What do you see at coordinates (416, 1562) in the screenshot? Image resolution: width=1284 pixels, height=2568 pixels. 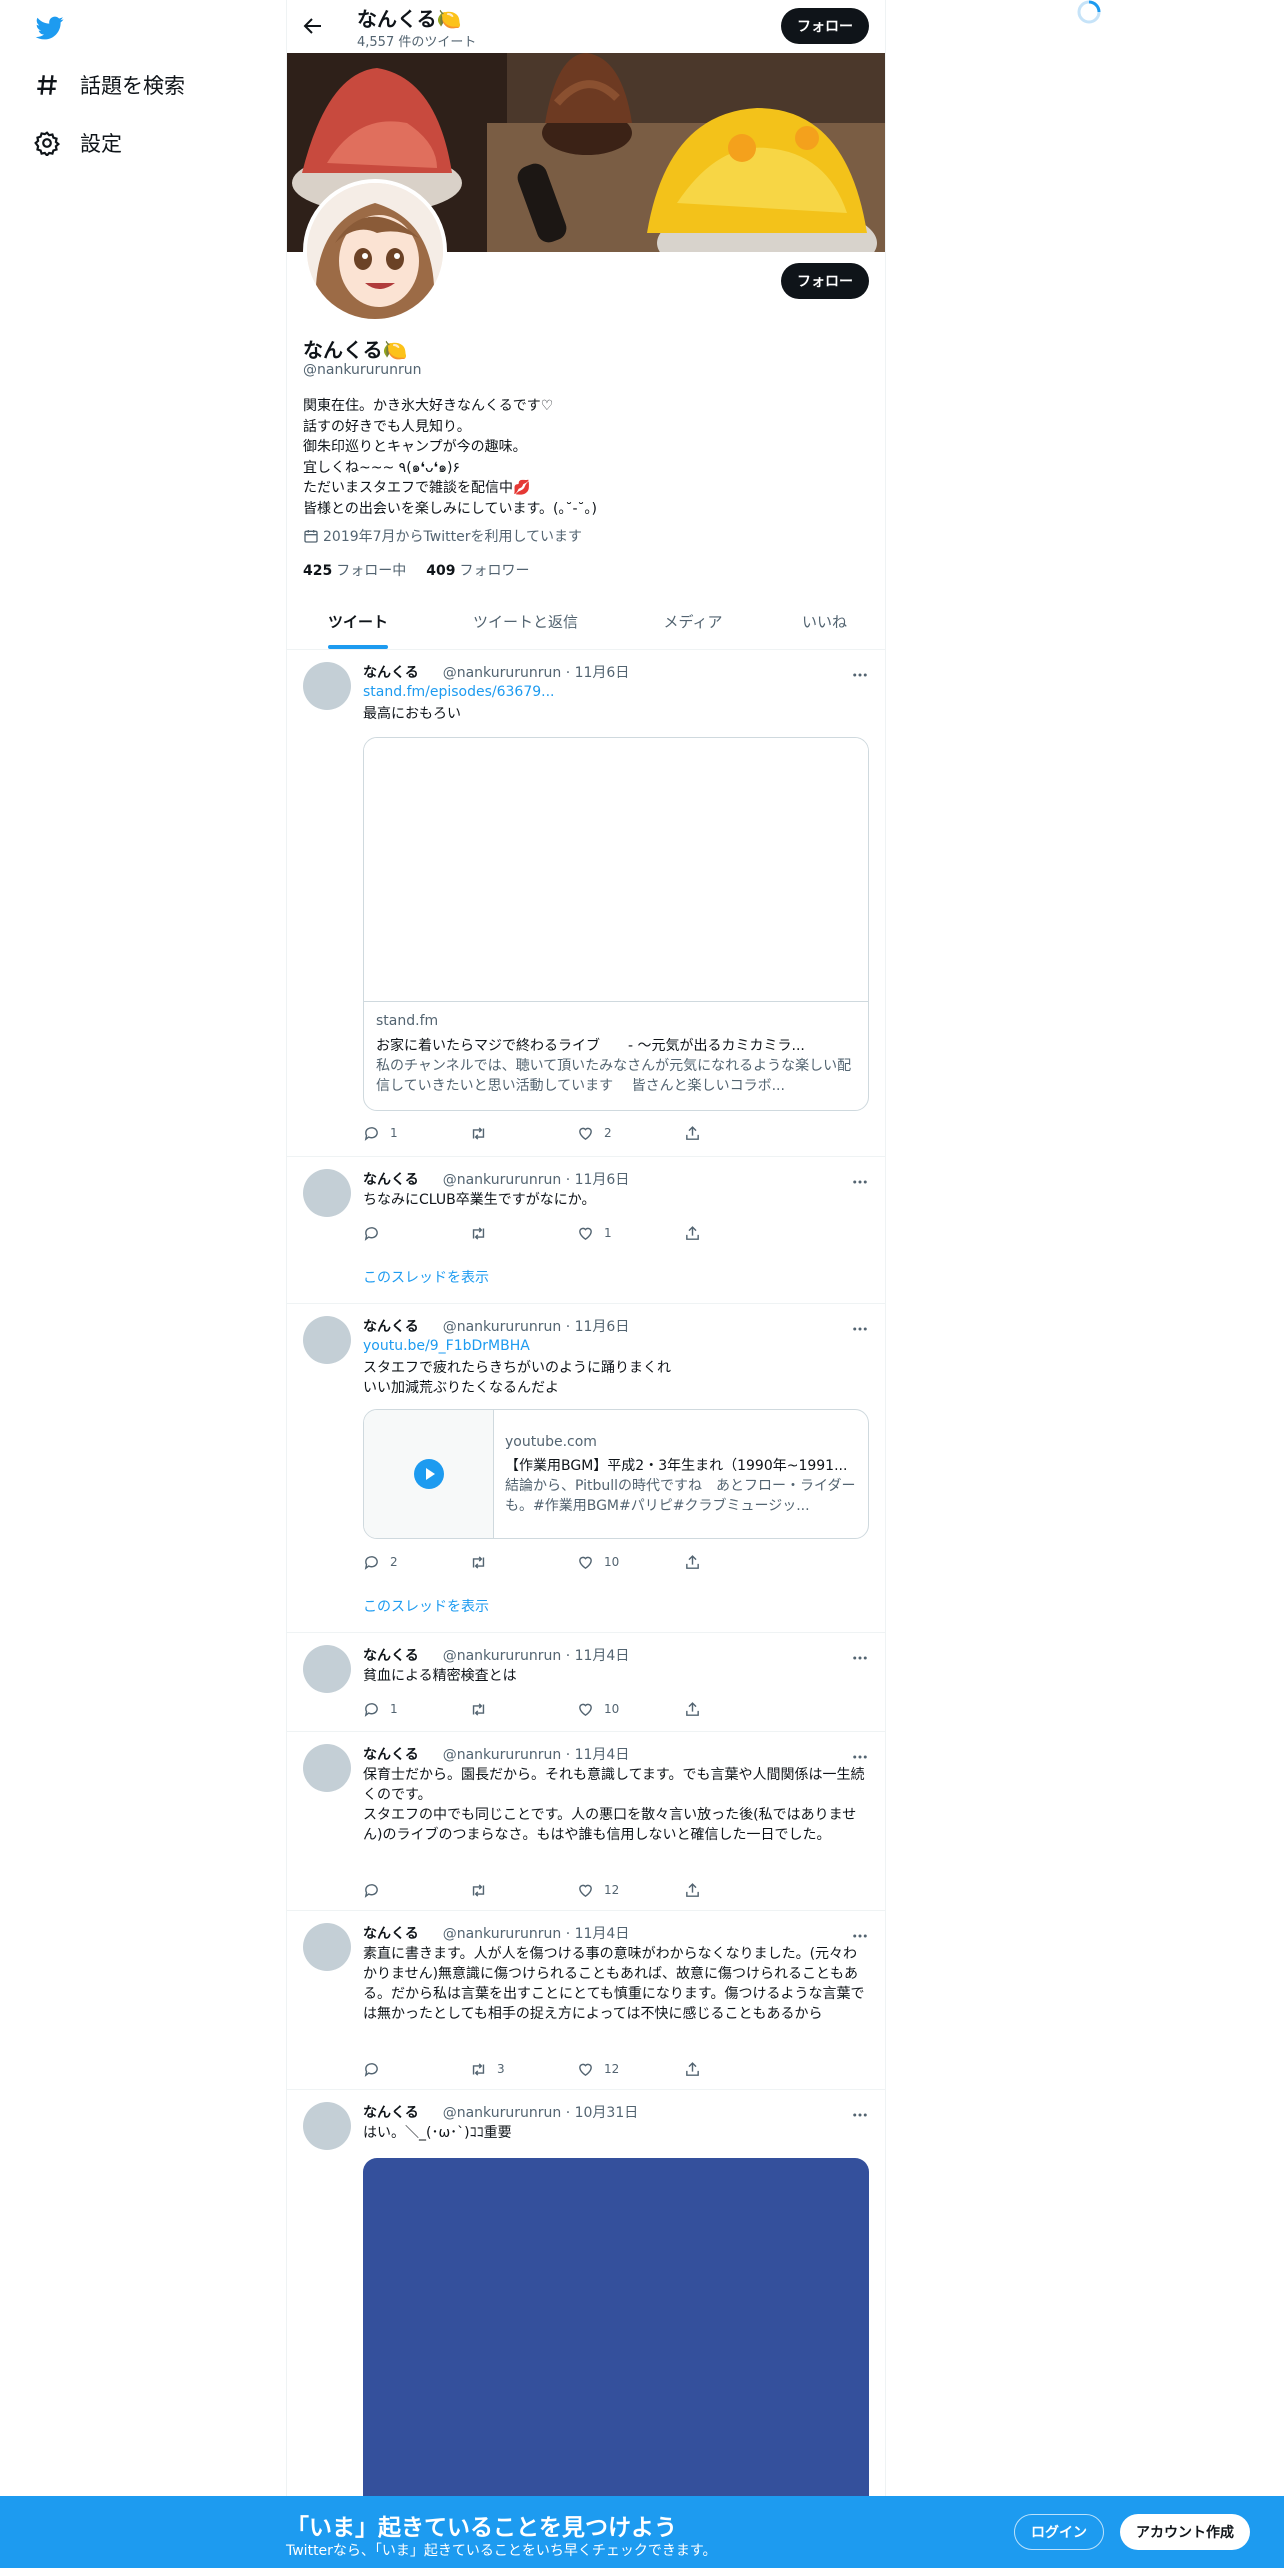 I see `reply-button: 2` at bounding box center [416, 1562].